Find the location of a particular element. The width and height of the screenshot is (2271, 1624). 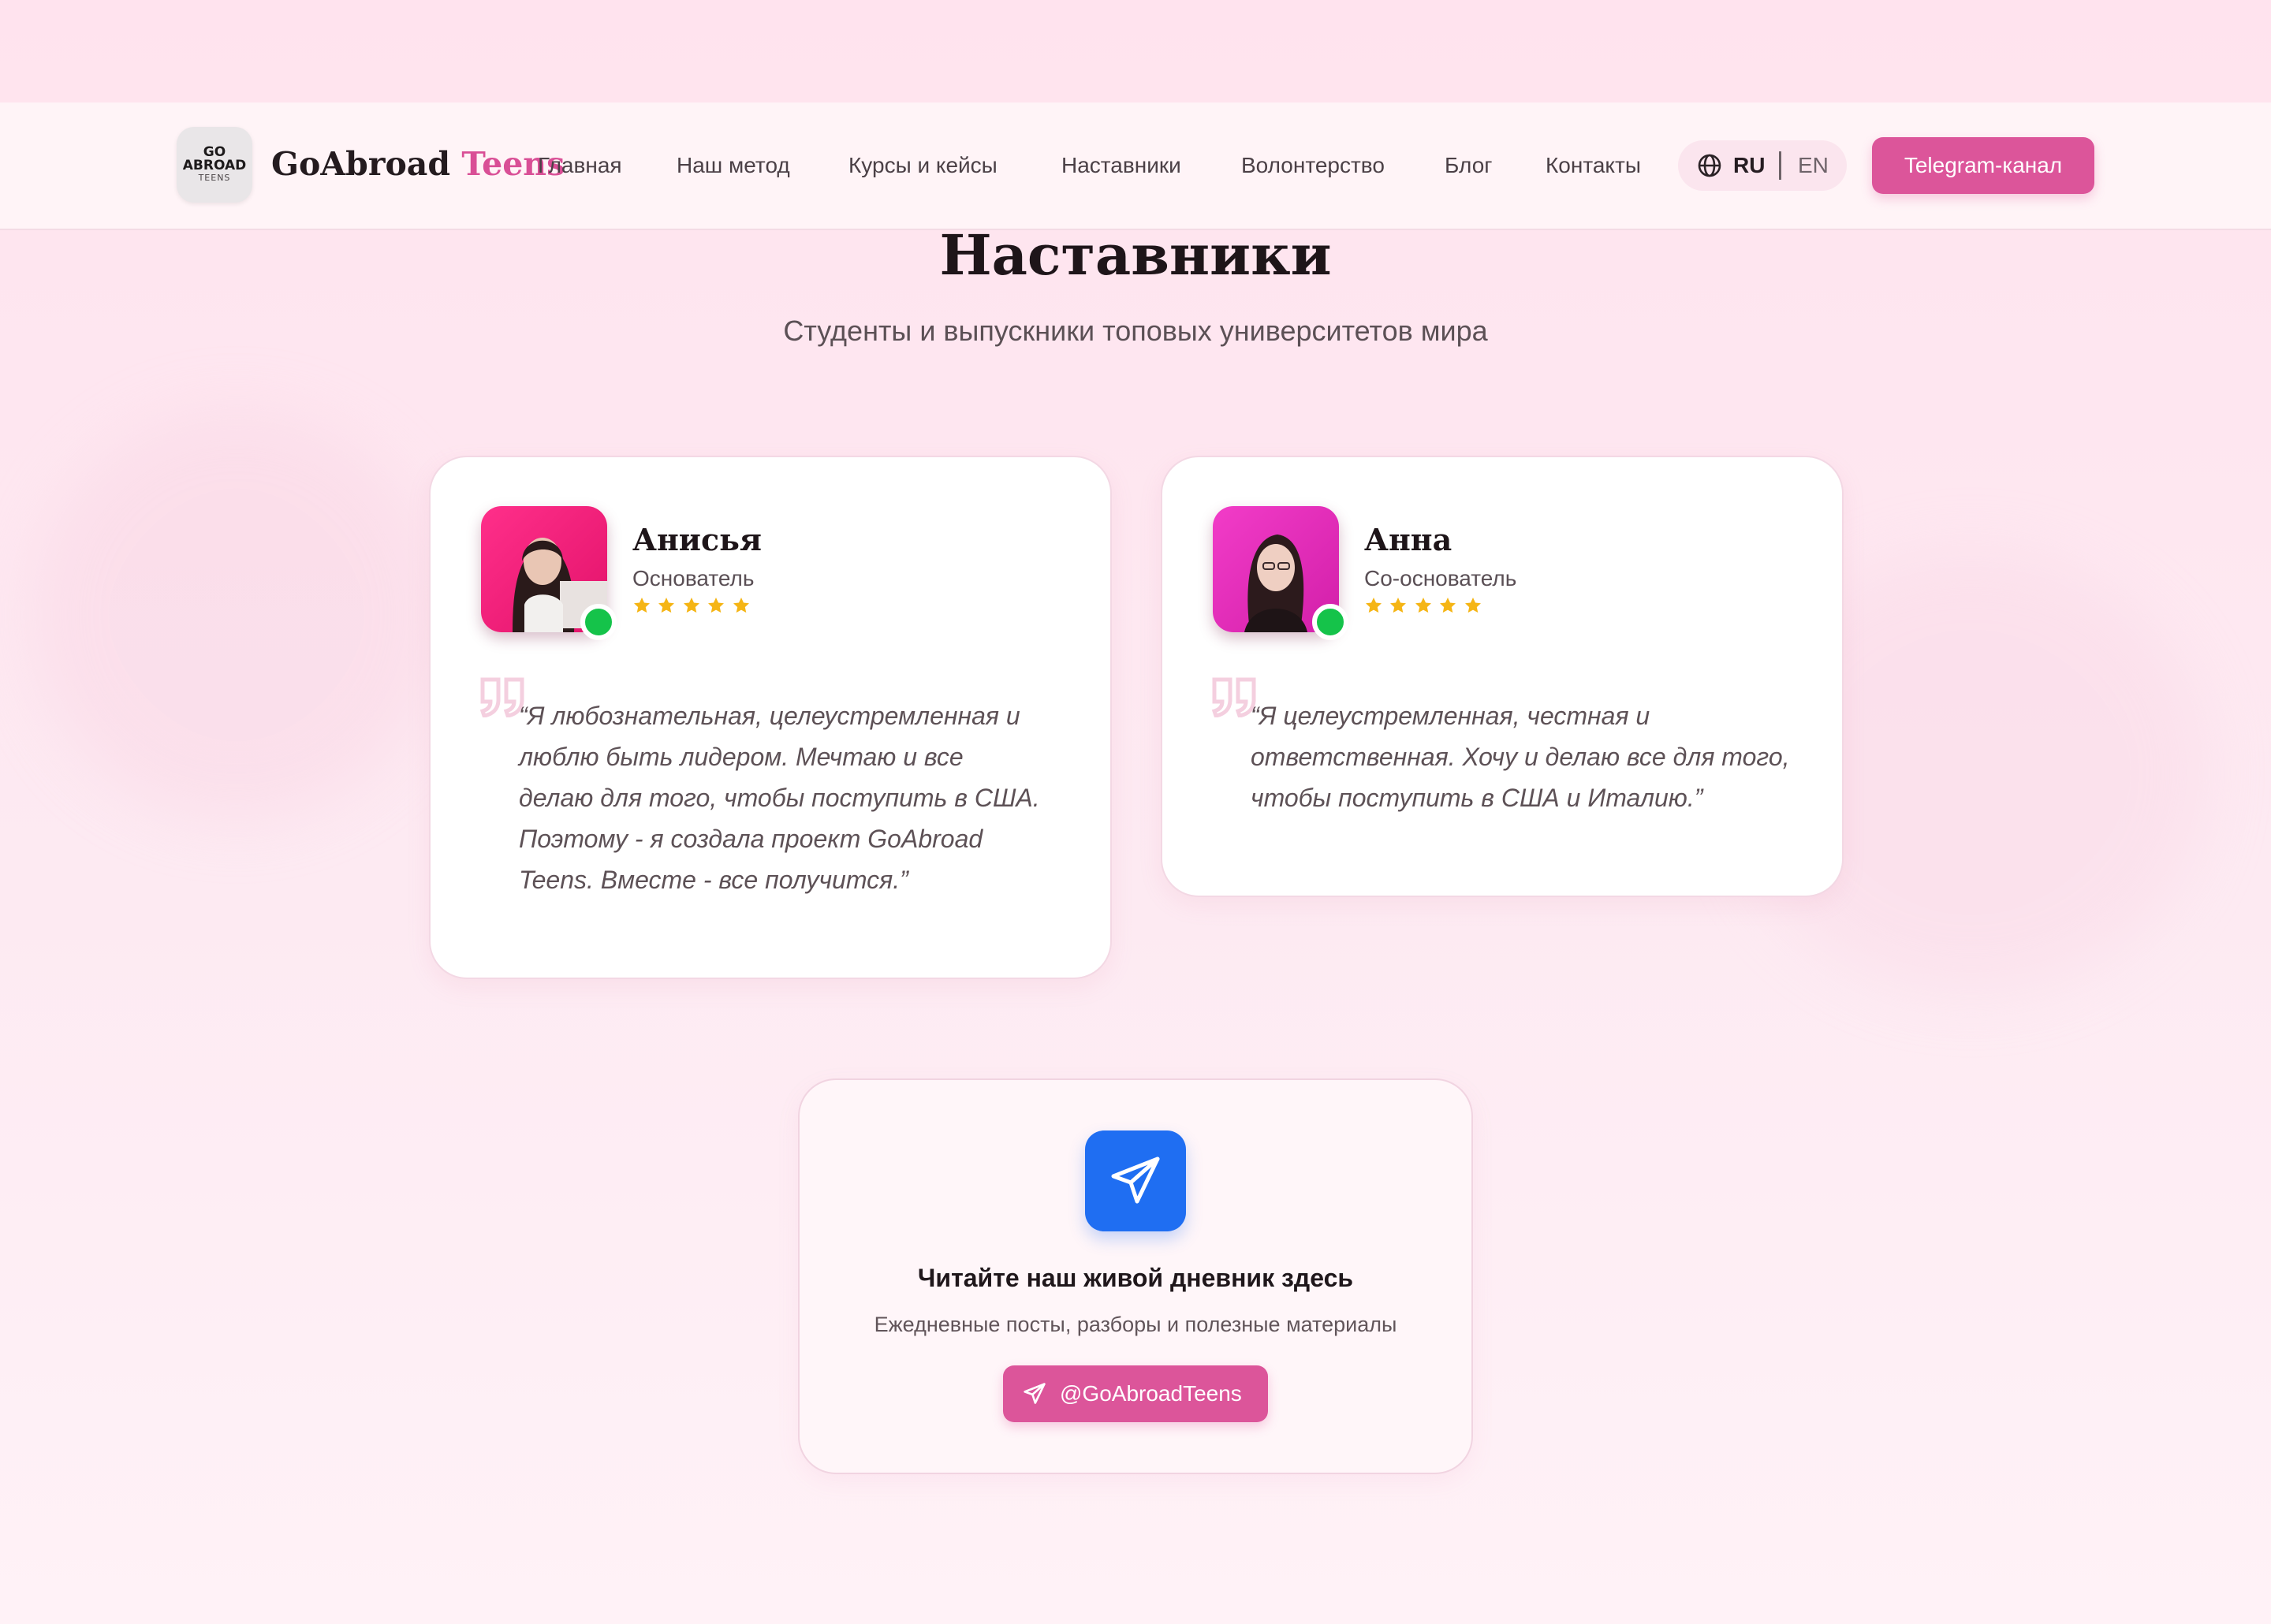

logo: GO ABROAD TEENS is located at coordinates (214, 165).